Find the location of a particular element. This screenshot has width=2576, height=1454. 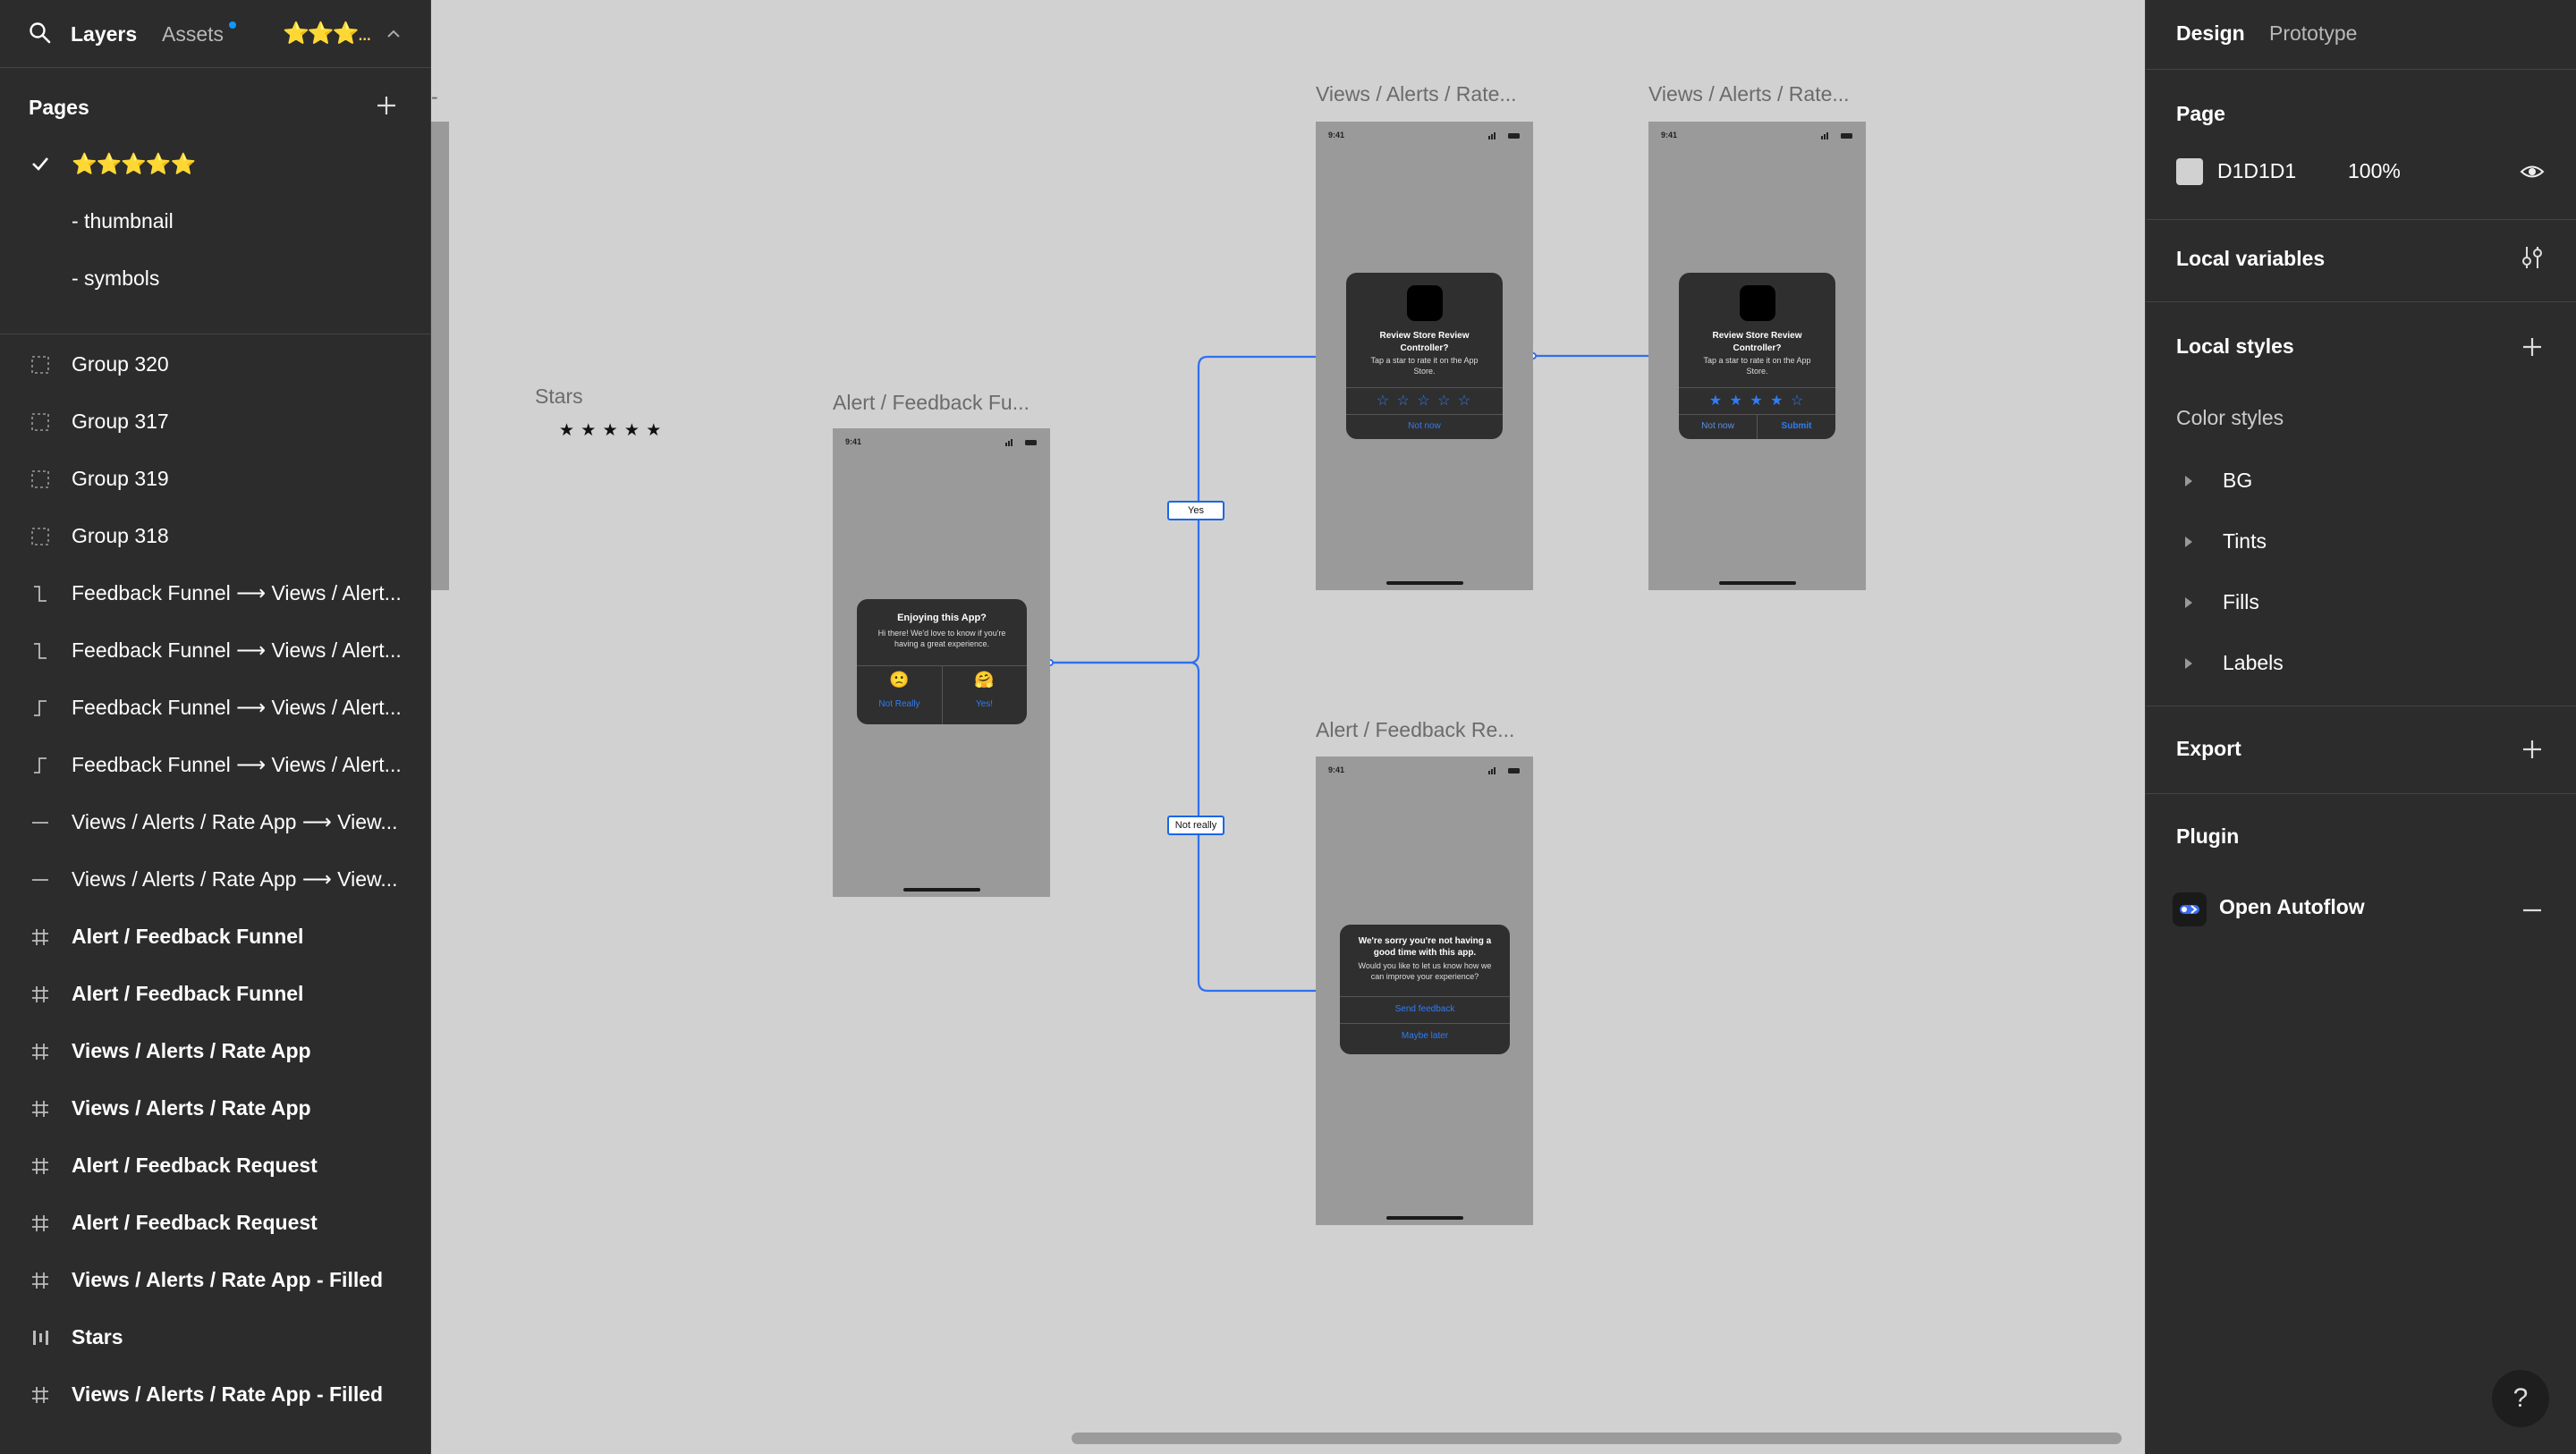

sad-emoji-icon: 🙁 is located at coordinates (899, 680).